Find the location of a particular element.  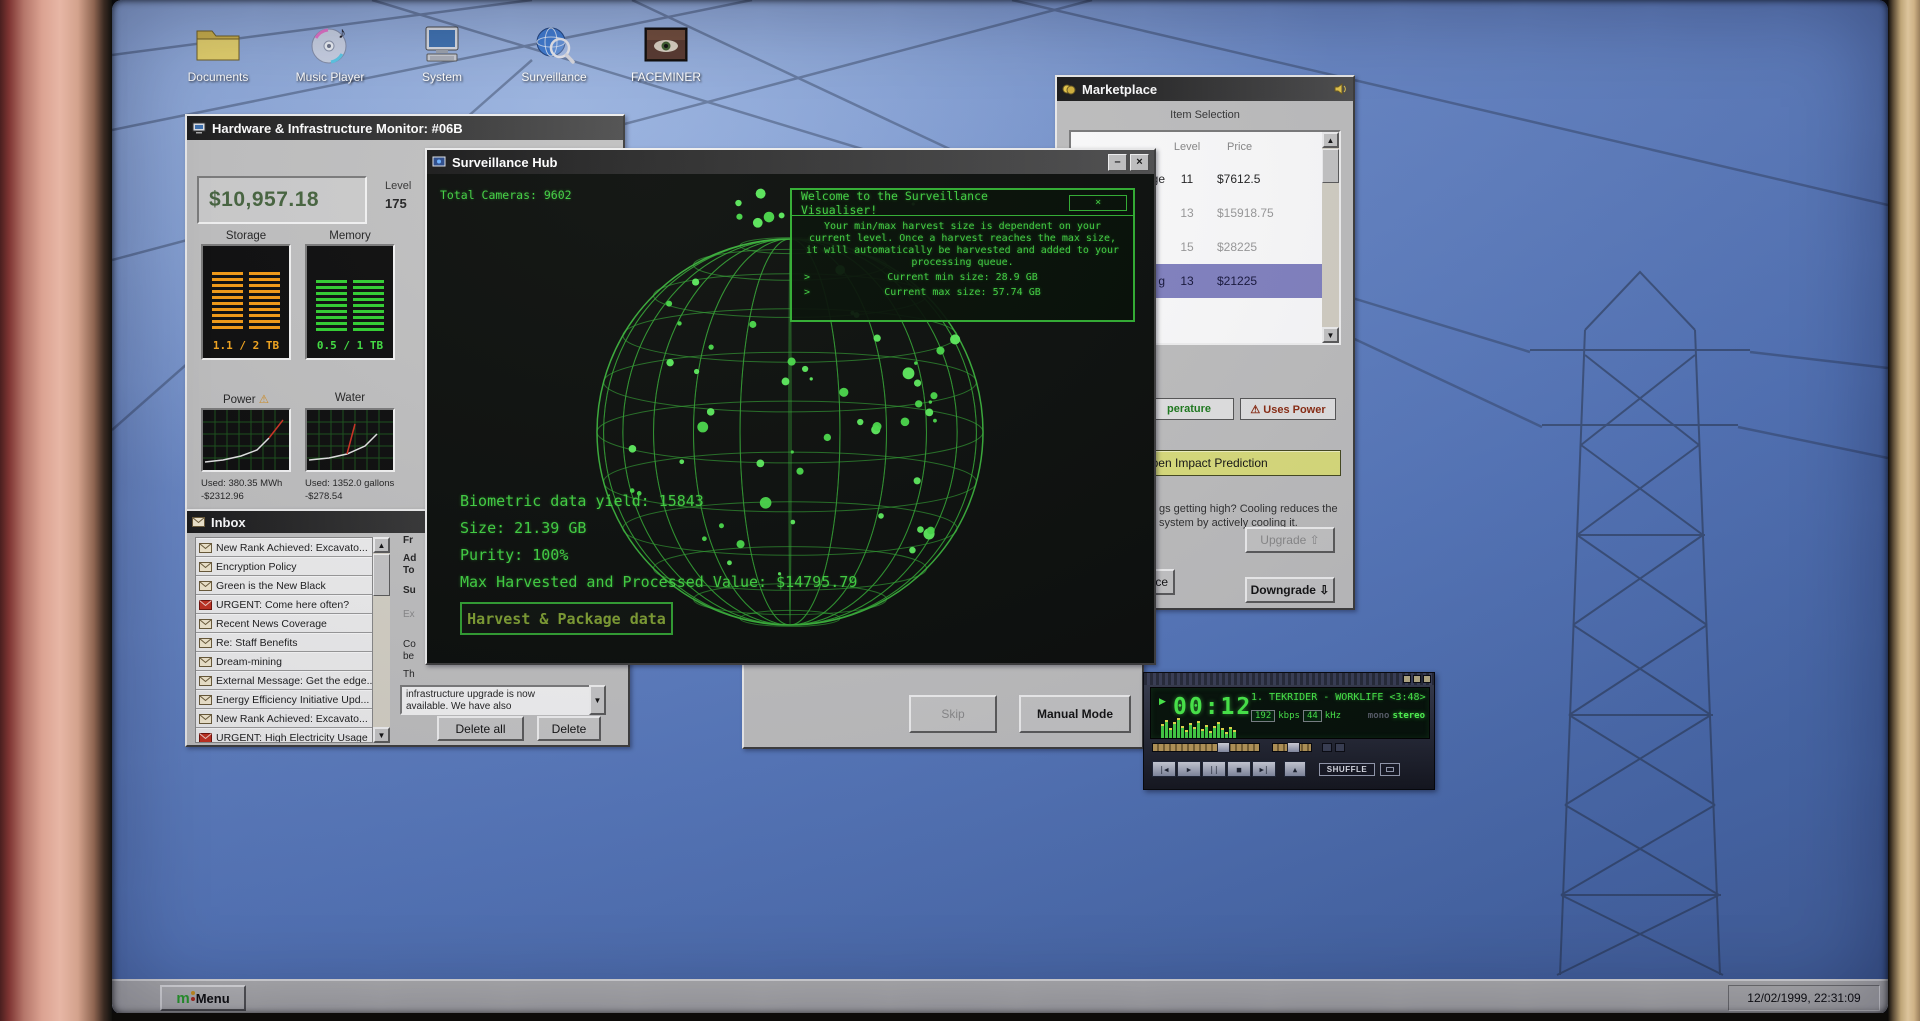

skip-button: Skip is located at coordinates (953, 714).